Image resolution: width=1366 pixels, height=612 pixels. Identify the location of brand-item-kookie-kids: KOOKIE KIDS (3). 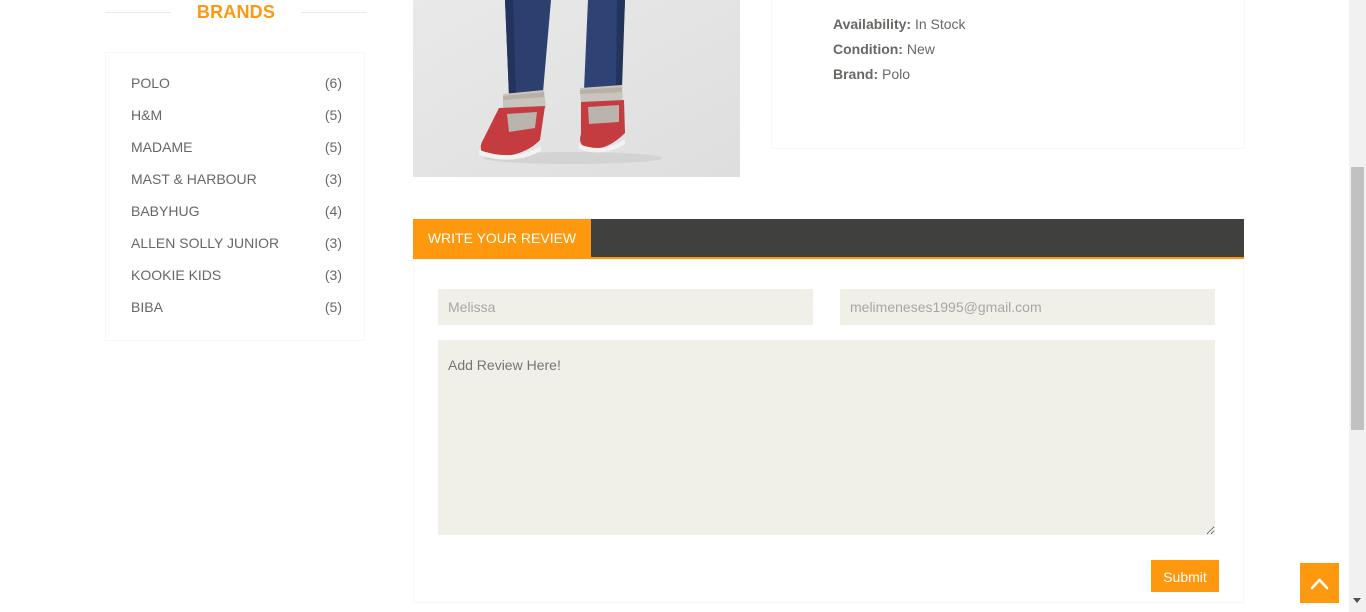
(236, 277).